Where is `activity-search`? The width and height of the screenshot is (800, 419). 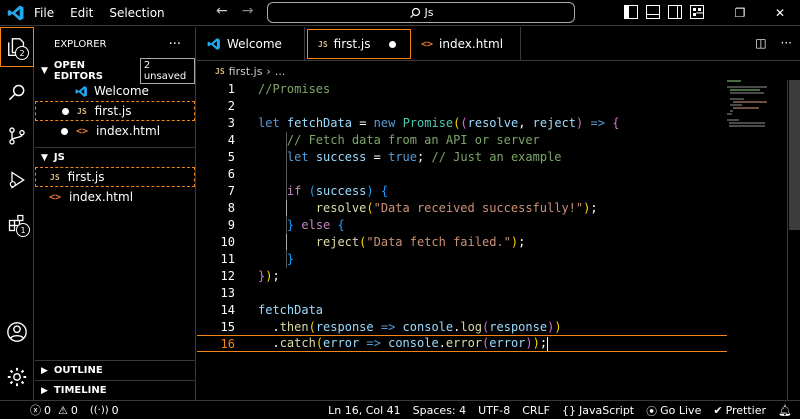
activity-search is located at coordinates (17, 93).